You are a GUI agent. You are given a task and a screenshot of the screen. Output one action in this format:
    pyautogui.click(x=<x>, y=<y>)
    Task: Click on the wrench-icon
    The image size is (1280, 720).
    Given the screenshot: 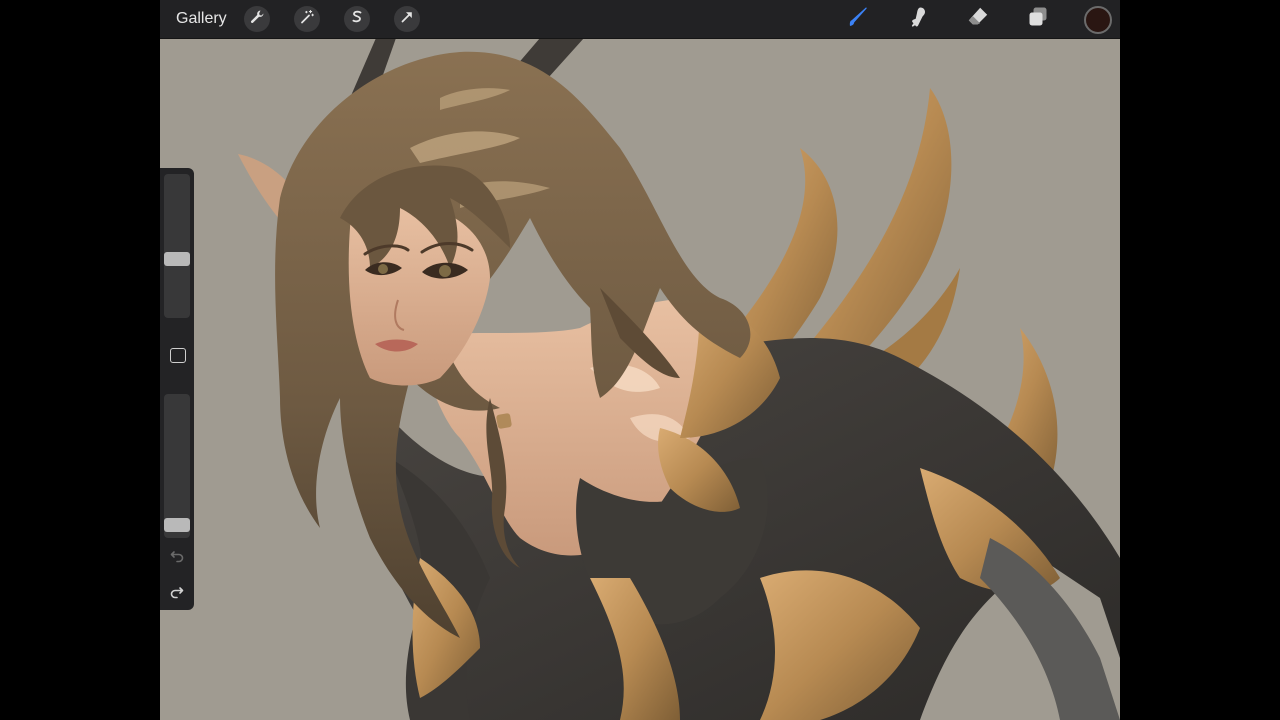 What is the action you would take?
    pyautogui.click(x=257, y=19)
    